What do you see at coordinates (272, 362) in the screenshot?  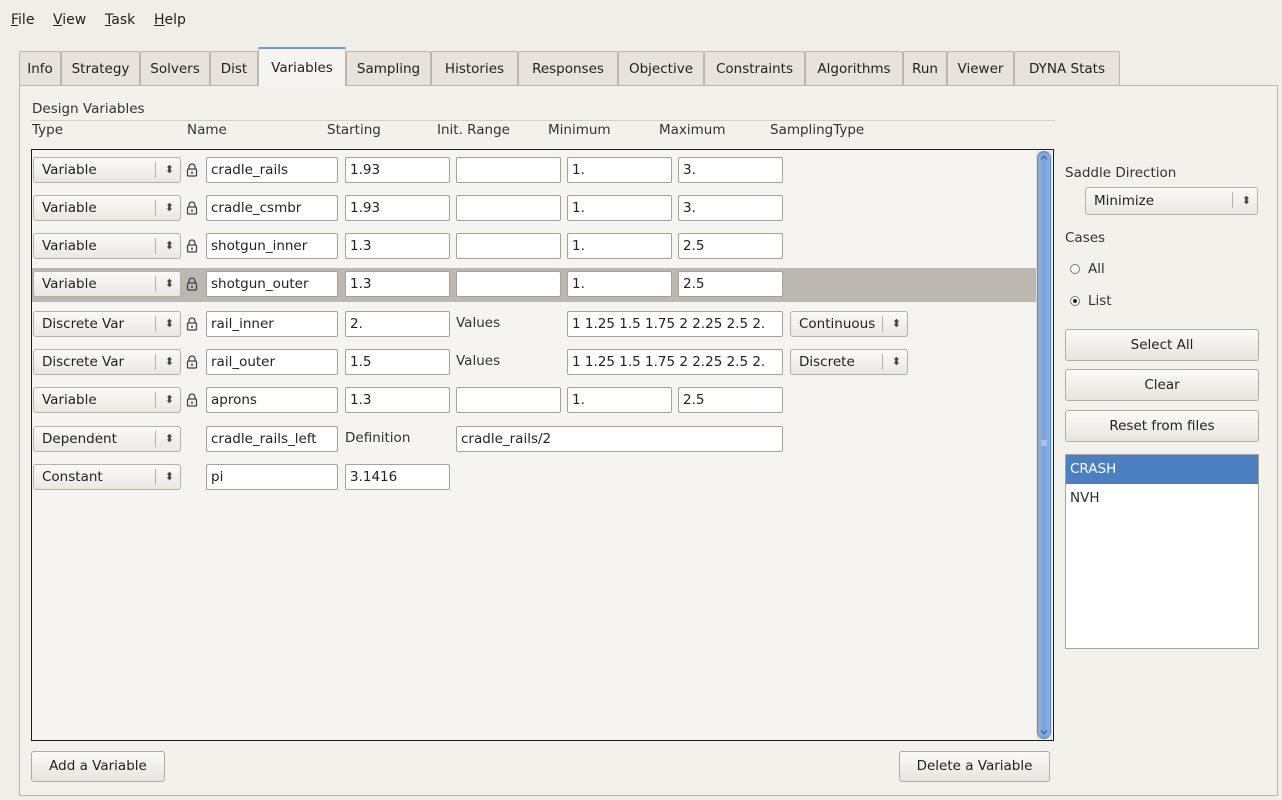 I see `name-field: rail_outer` at bounding box center [272, 362].